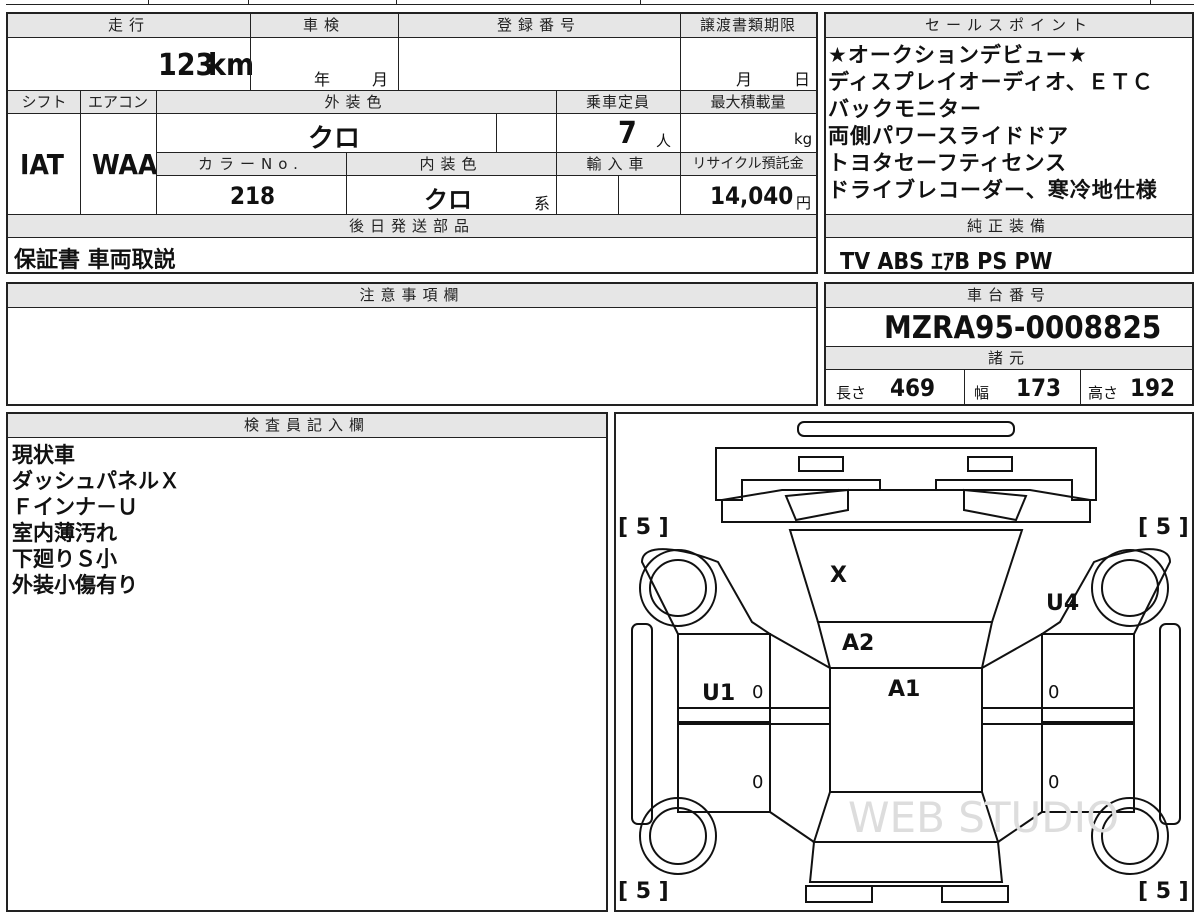  I want to click on color-no-value: 218, so click(253, 196).